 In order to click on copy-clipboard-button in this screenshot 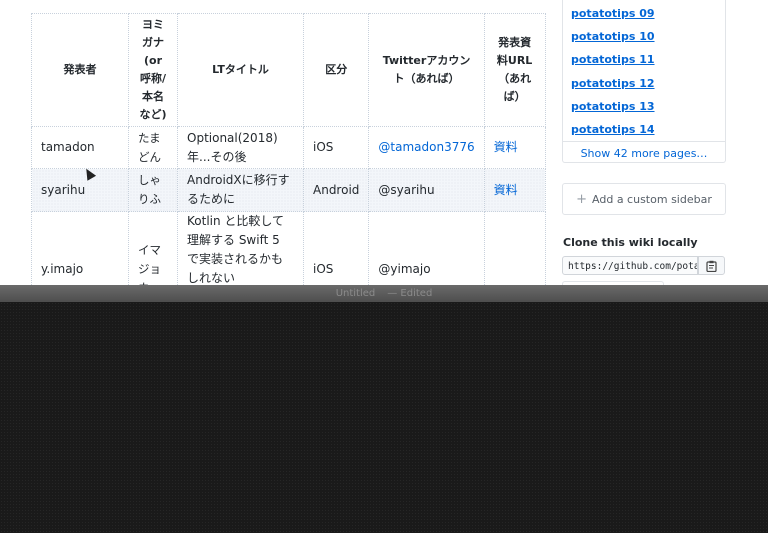, I will do `click(711, 265)`.